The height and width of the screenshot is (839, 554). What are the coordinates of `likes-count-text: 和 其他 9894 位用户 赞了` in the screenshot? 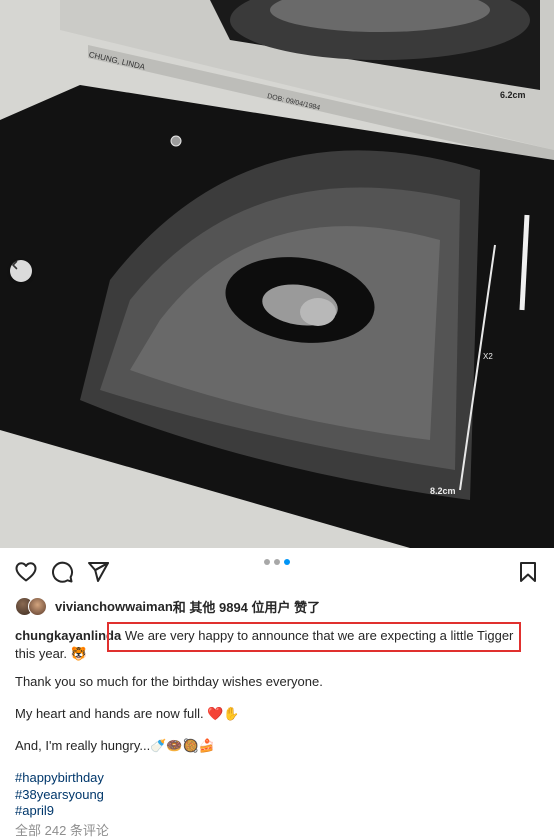 It's located at (246, 606).